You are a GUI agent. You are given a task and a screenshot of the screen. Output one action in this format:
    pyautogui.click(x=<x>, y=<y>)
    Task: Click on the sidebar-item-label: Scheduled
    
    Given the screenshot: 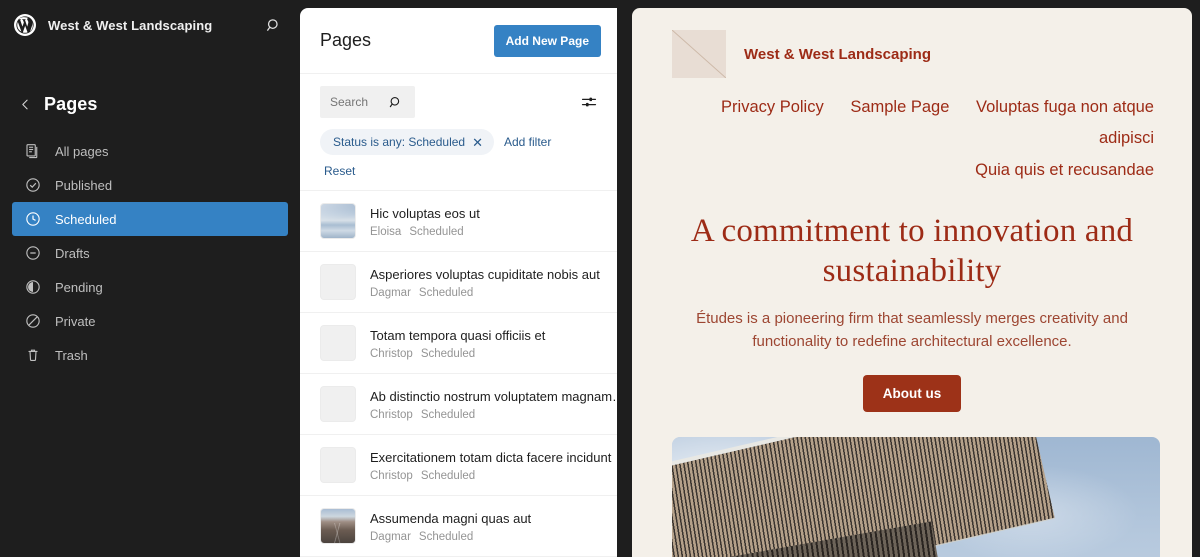 What is the action you would take?
    pyautogui.click(x=86, y=219)
    